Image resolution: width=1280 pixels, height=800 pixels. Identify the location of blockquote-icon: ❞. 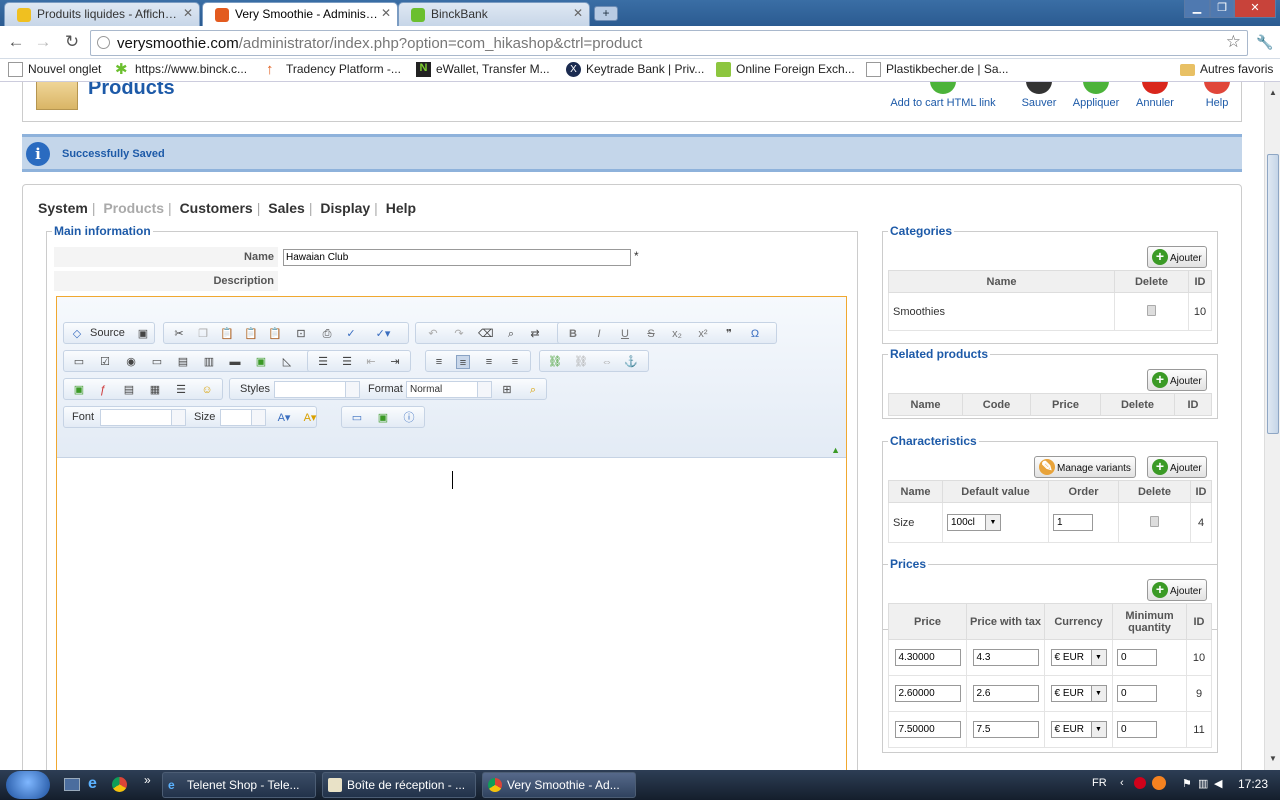
(729, 334).